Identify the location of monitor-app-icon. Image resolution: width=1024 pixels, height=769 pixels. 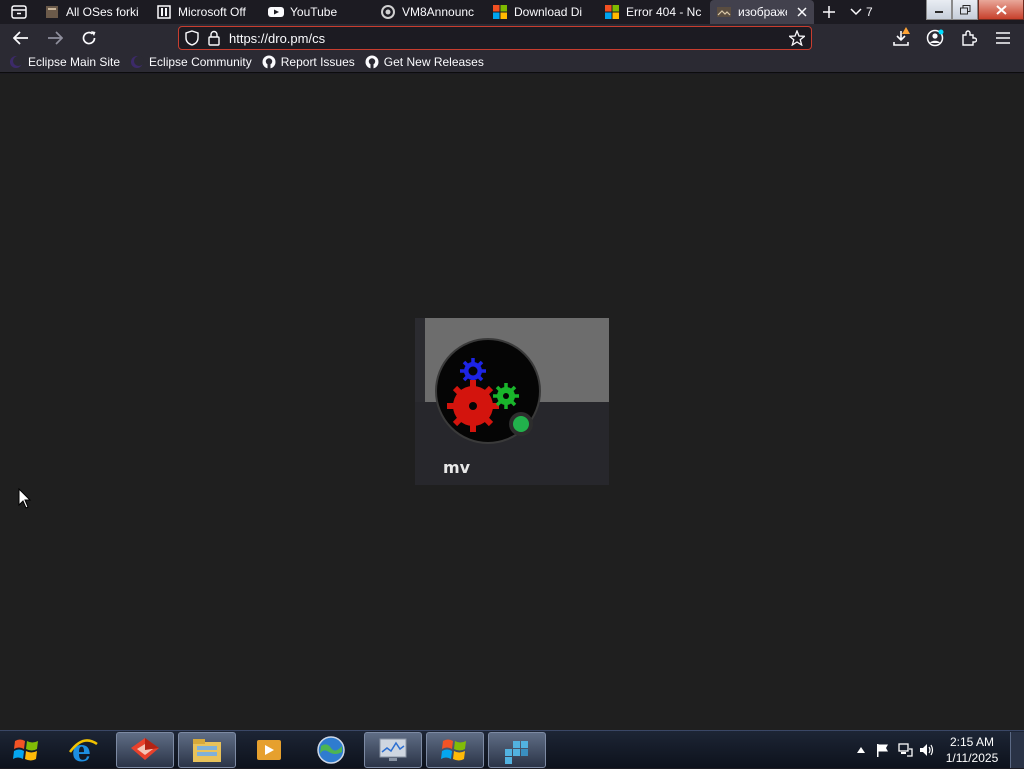
(393, 749).